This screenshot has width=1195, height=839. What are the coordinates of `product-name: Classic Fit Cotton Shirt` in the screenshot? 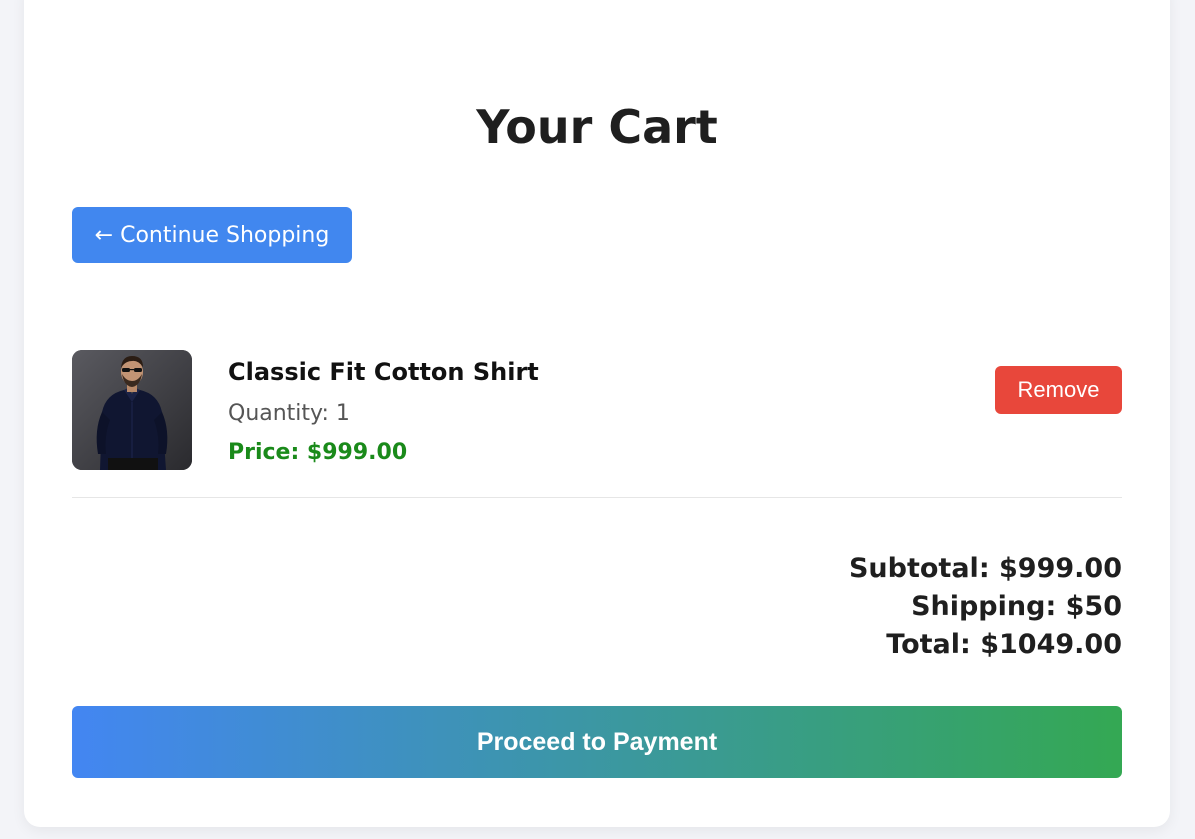 It's located at (383, 372).